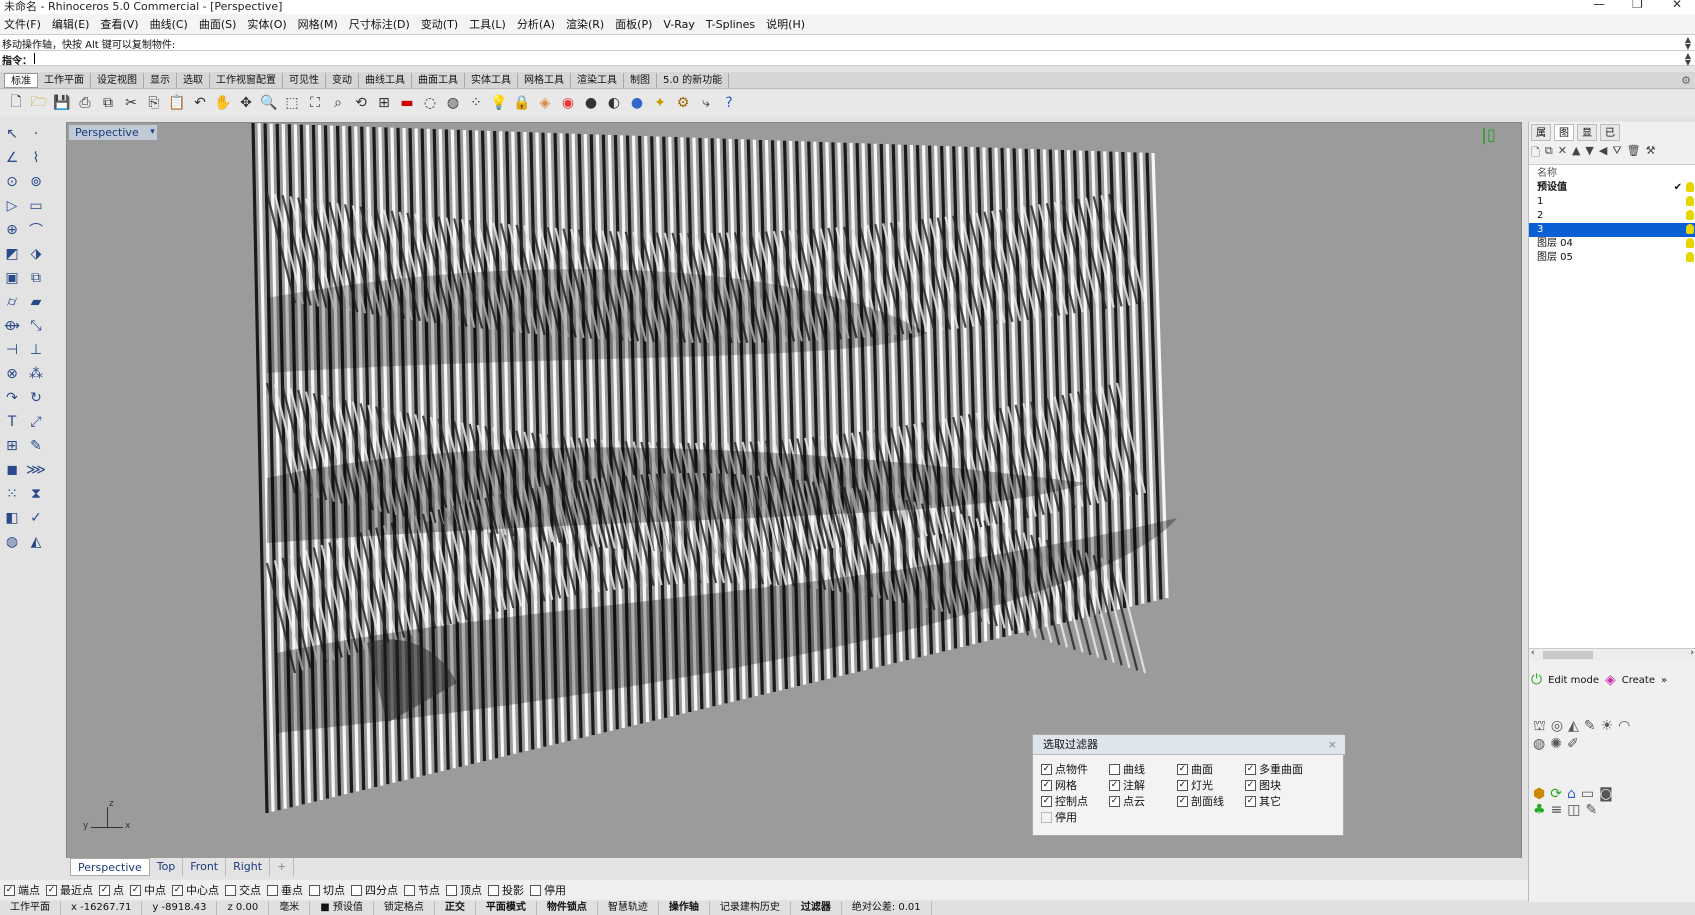  Describe the element at coordinates (1541, 132) in the screenshot. I see `tab-properties: 属` at that location.